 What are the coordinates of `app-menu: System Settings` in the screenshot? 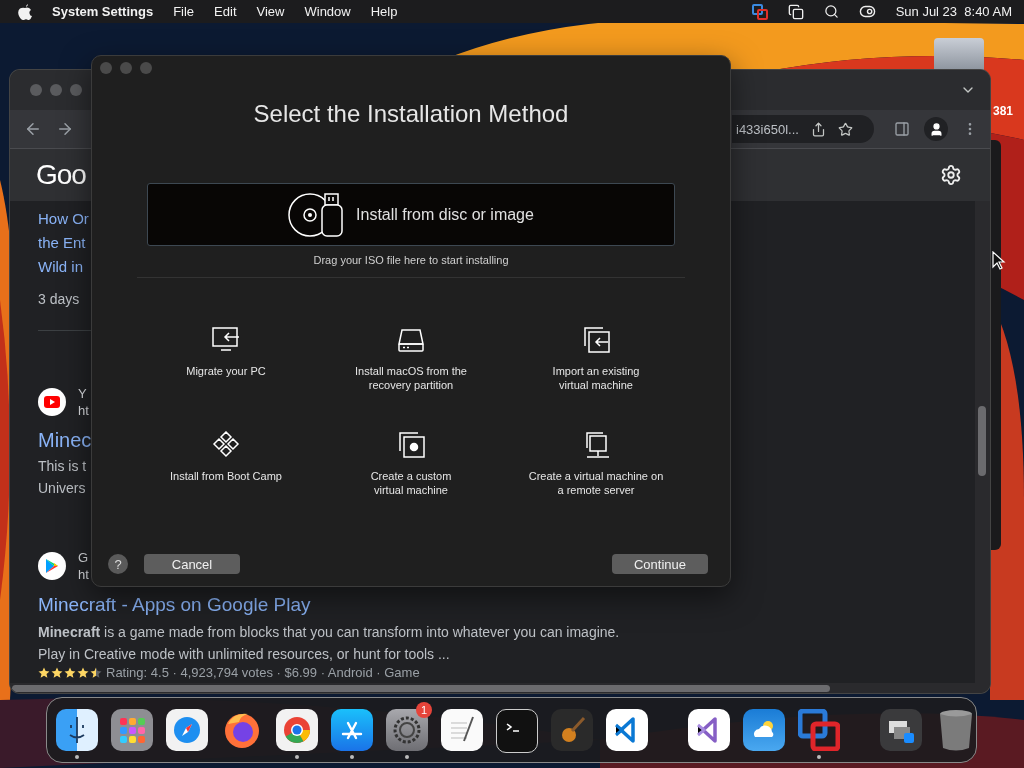 It's located at (103, 11).